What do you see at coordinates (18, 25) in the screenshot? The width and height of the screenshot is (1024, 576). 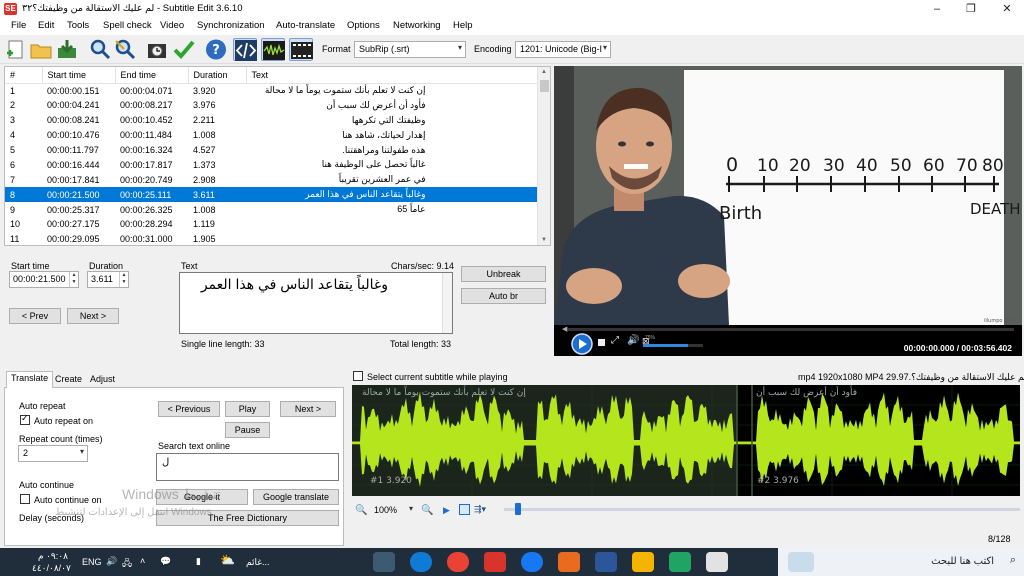 I see `menu-file: File` at bounding box center [18, 25].